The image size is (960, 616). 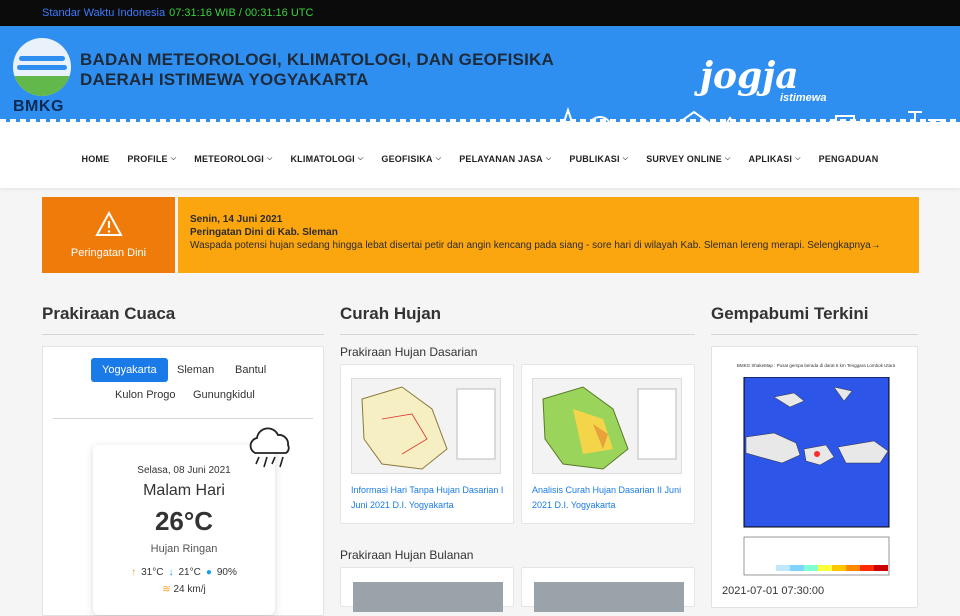 I want to click on nav-item-label: PENGADUAN, so click(x=848, y=159).